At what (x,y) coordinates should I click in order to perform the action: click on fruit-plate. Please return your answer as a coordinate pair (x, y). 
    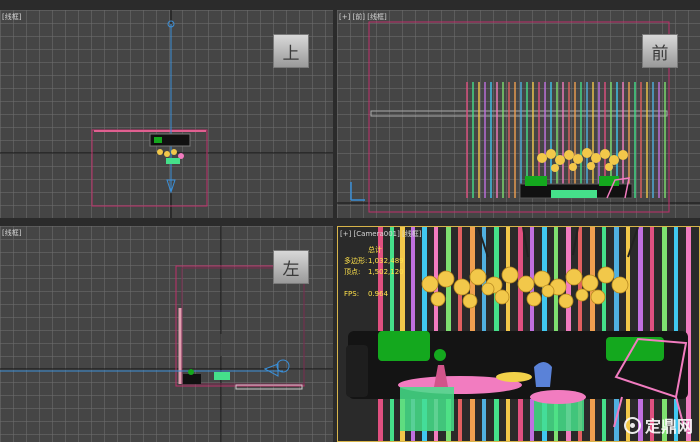
    Looking at the image, I should click on (514, 377).